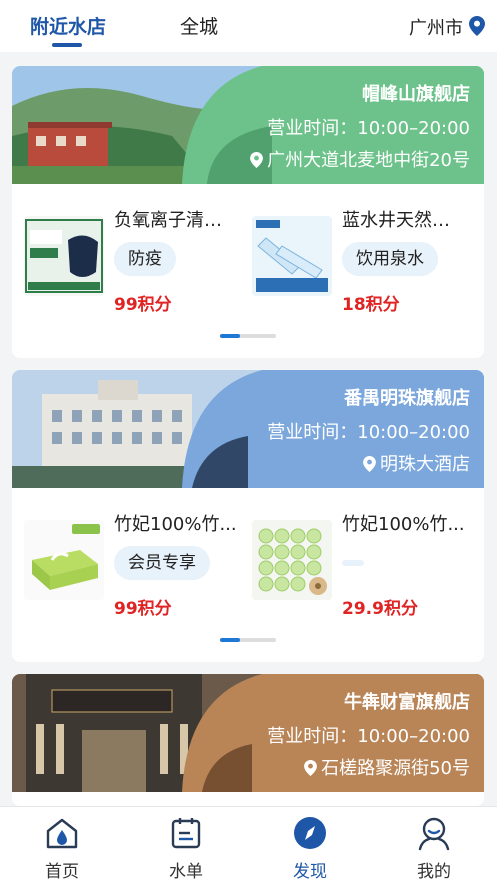 Image resolution: width=497 pixels, height=883 pixels. I want to click on nav-label: 我的, so click(434, 872).